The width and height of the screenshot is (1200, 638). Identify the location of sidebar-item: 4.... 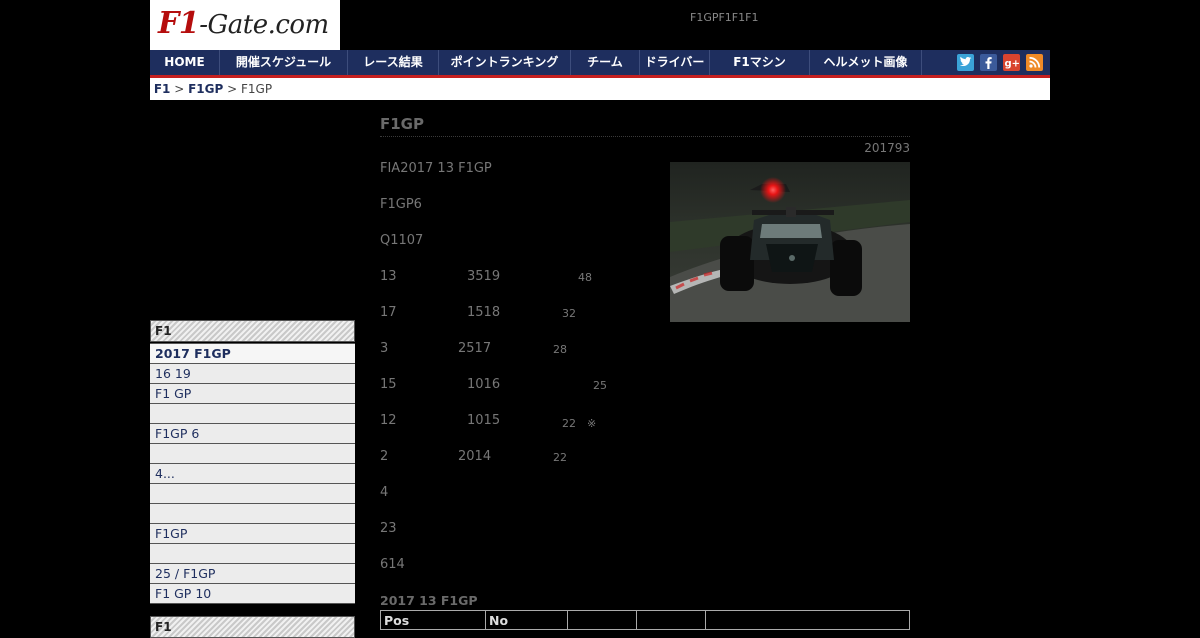
(252, 474).